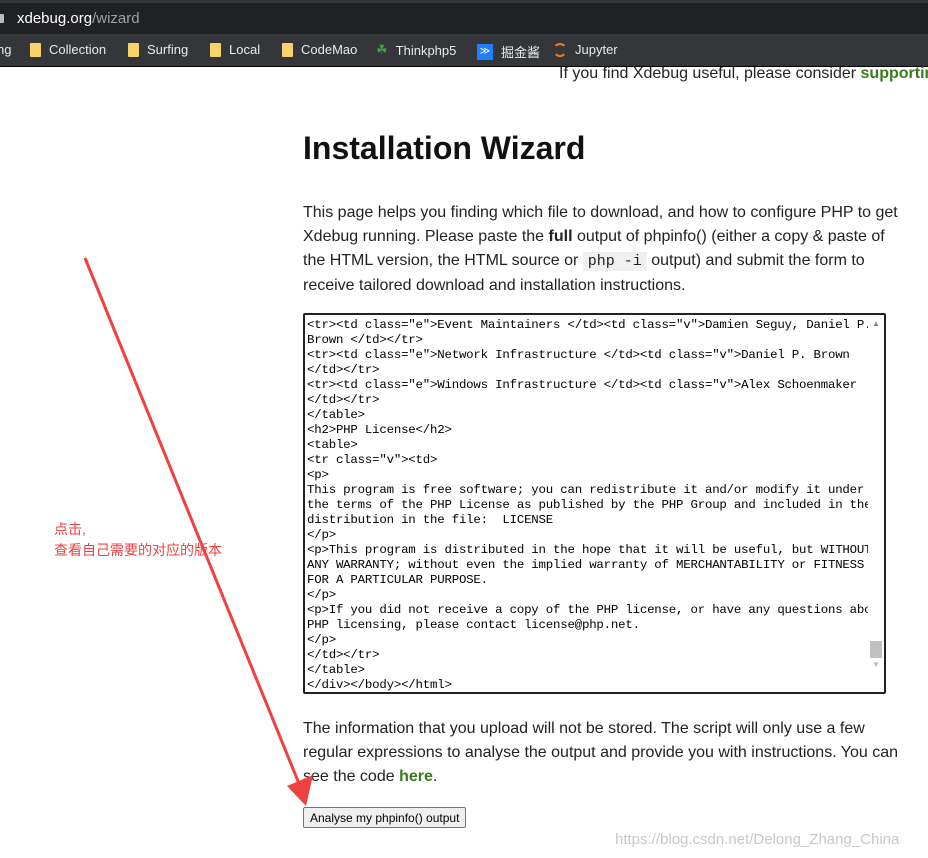 The width and height of the screenshot is (928, 858). What do you see at coordinates (300, 790) in the screenshot?
I see `arrow-head` at bounding box center [300, 790].